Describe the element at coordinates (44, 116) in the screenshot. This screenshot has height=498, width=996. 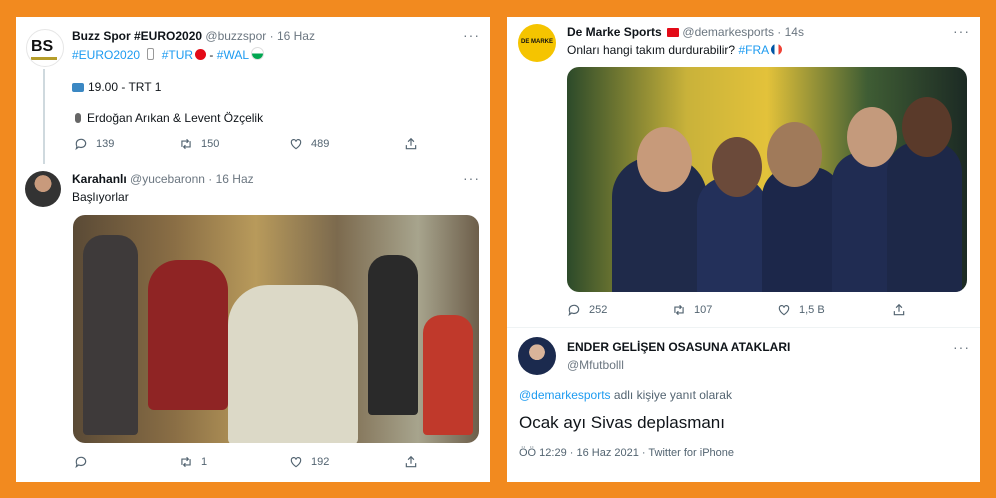
I see `thread-line` at that location.